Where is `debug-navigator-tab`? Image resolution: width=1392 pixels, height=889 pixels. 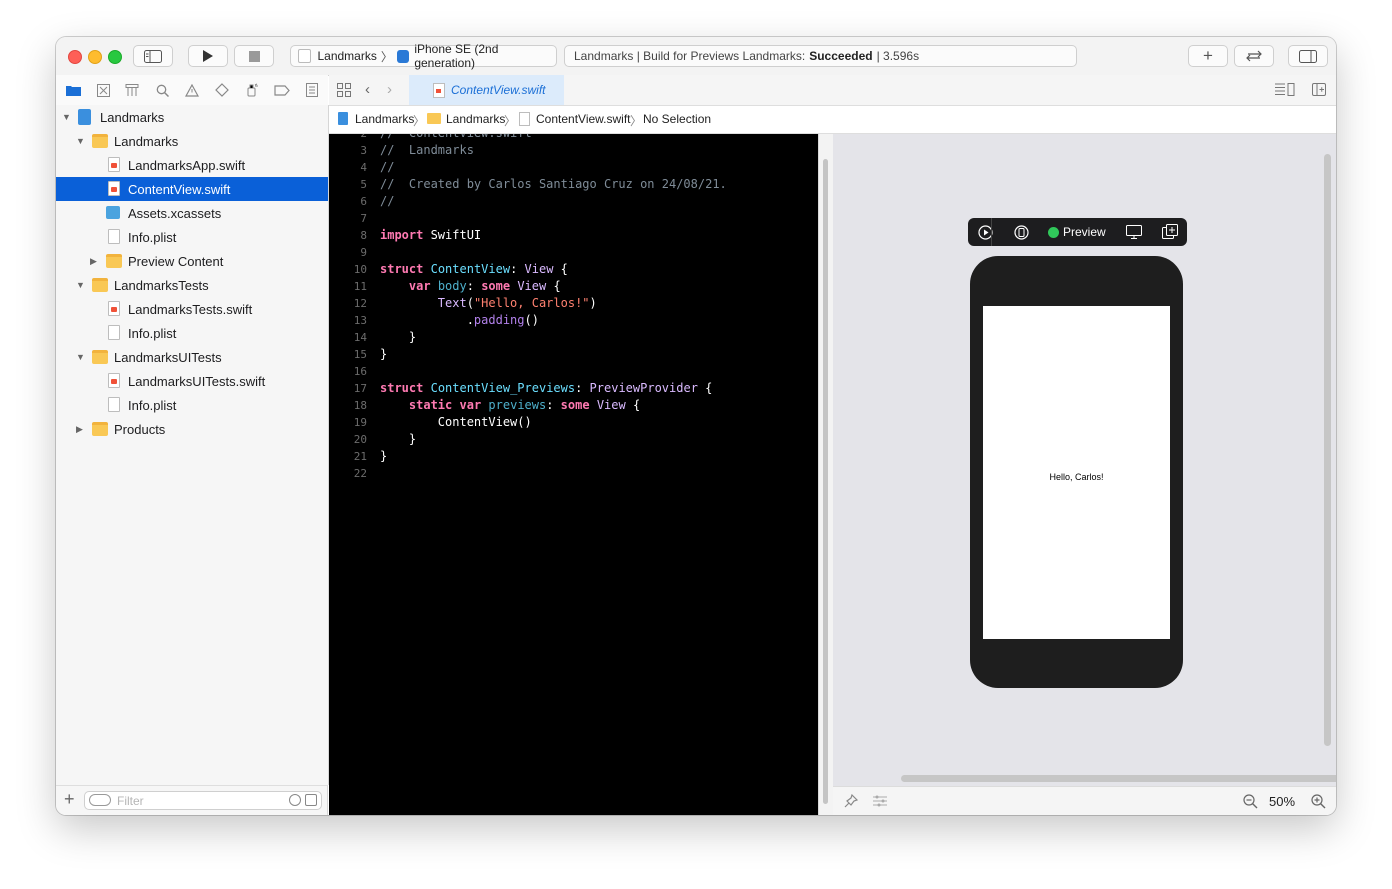
debug-navigator-tab is located at coordinates (252, 90).